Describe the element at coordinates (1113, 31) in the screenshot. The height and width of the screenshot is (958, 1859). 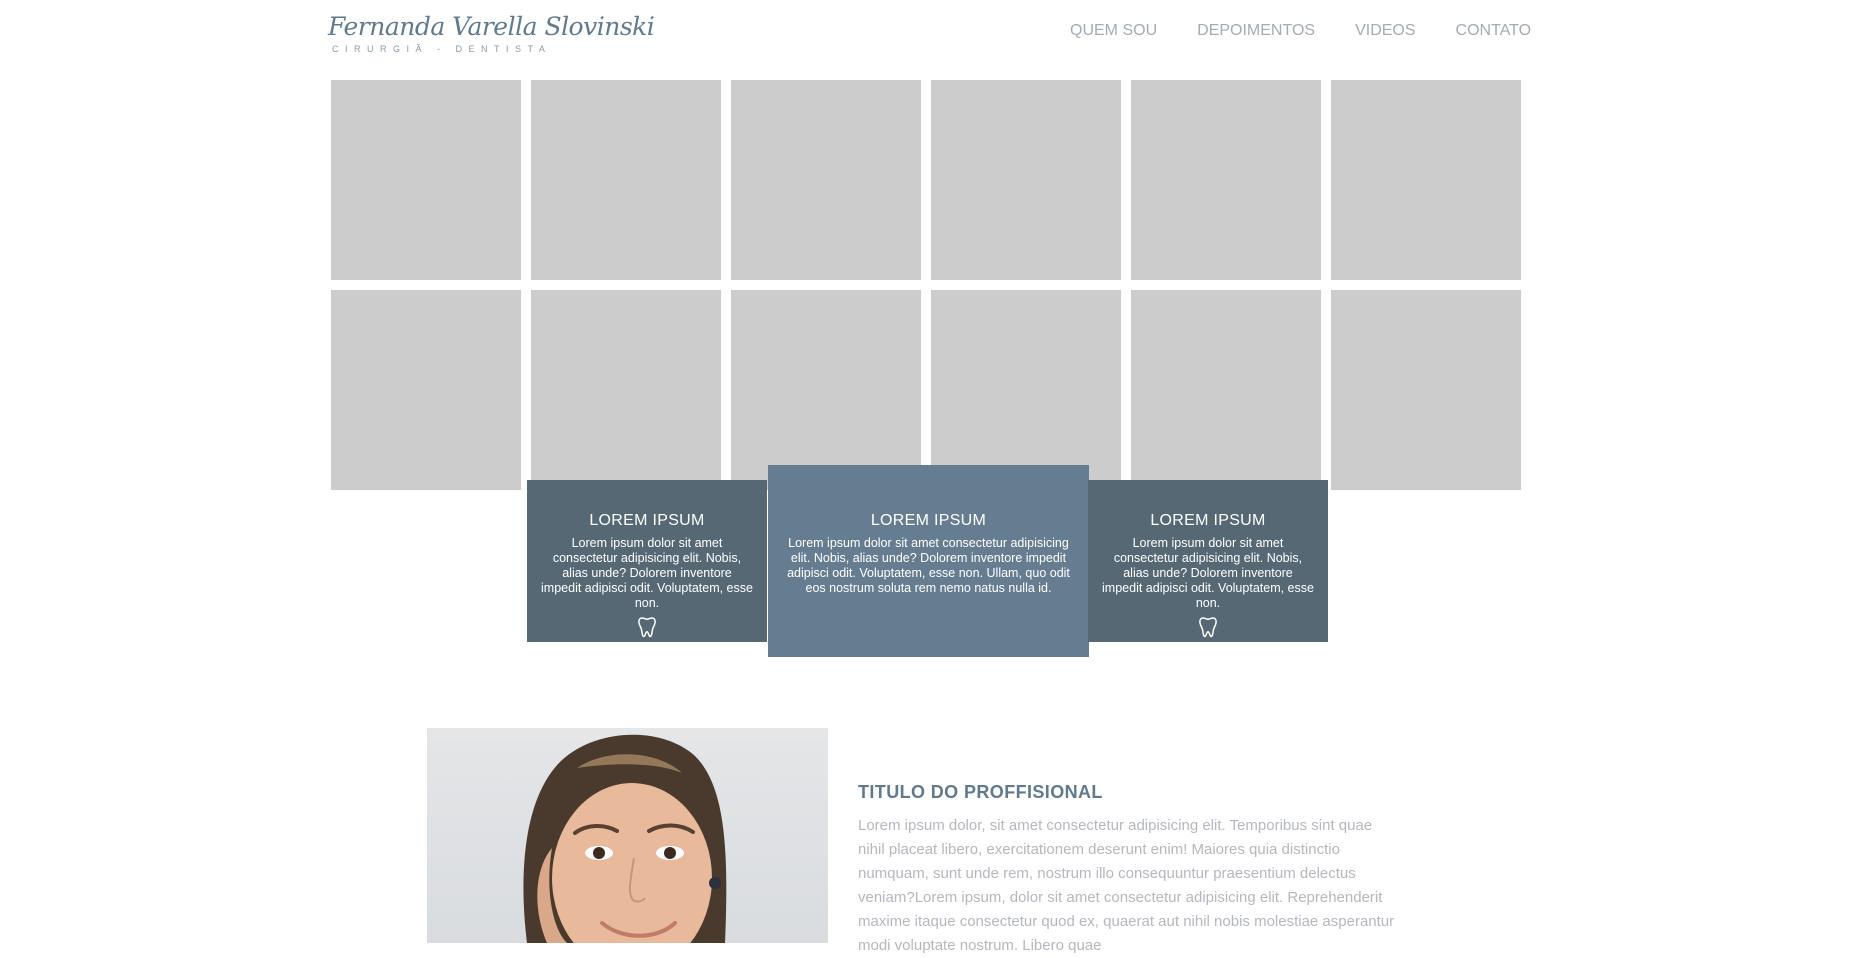
I see `nav-item-quem-sou: QUEM SOU` at that location.